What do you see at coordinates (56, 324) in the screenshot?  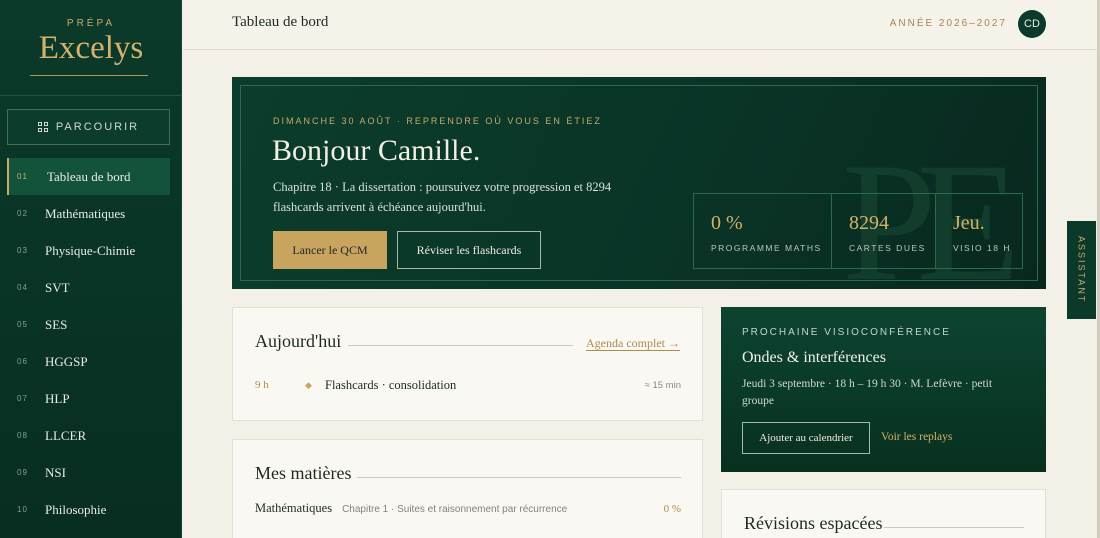 I see `sidebar-item-label: SES` at bounding box center [56, 324].